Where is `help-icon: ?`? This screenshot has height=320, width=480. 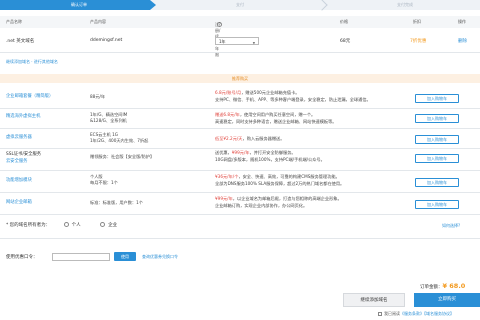
help-icon: ? is located at coordinates (219, 24).